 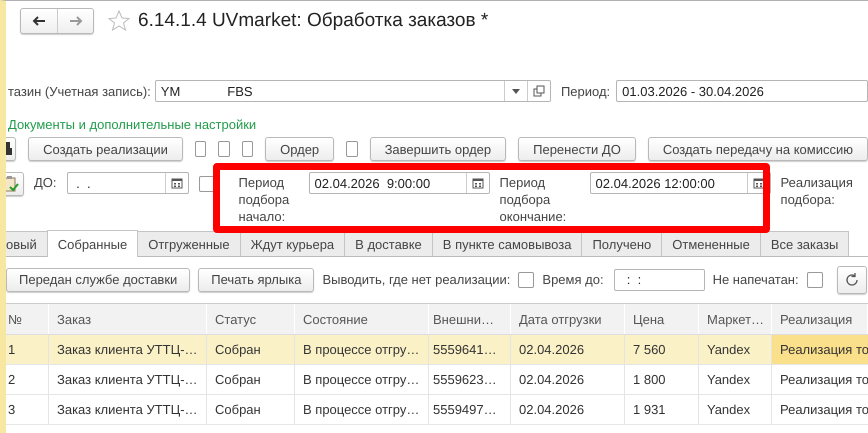 What do you see at coordinates (256, 280) in the screenshot?
I see `action-button: Печать ярлыка` at bounding box center [256, 280].